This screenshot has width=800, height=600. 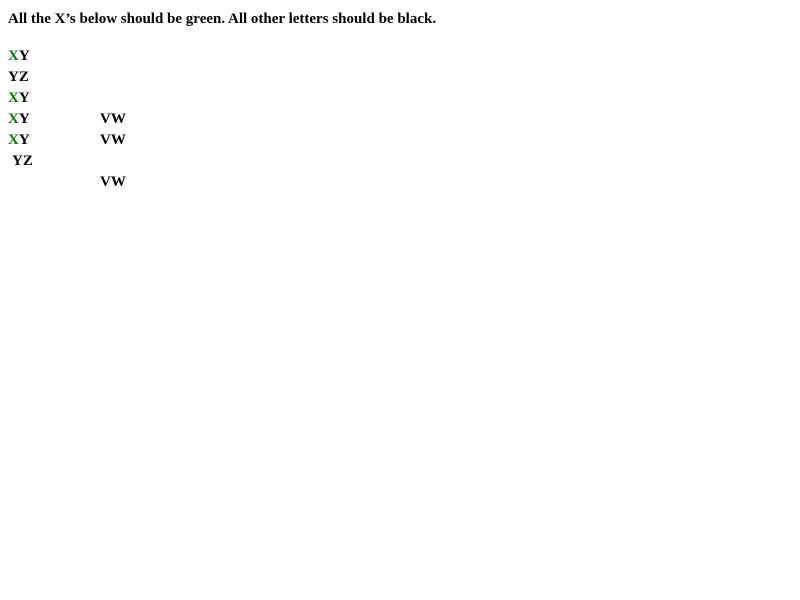 I want to click on letter-row-4: XY, so click(x=19, y=119).